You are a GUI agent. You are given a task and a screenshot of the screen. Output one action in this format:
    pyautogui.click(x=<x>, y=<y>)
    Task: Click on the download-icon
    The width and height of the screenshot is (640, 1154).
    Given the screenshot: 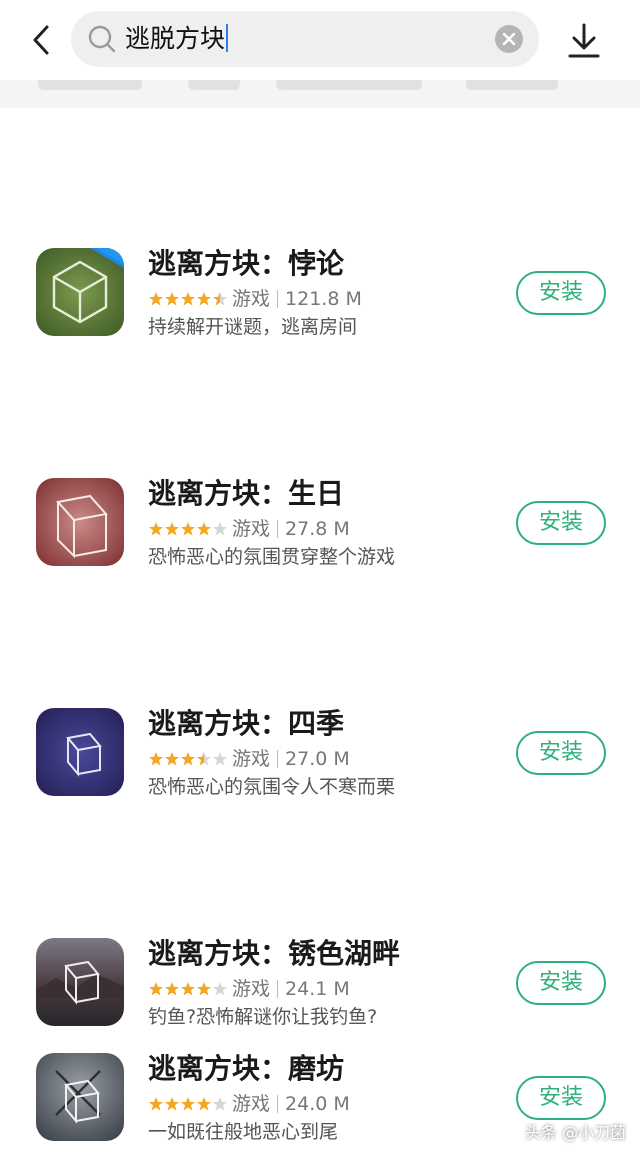 What is the action you would take?
    pyautogui.click(x=584, y=40)
    